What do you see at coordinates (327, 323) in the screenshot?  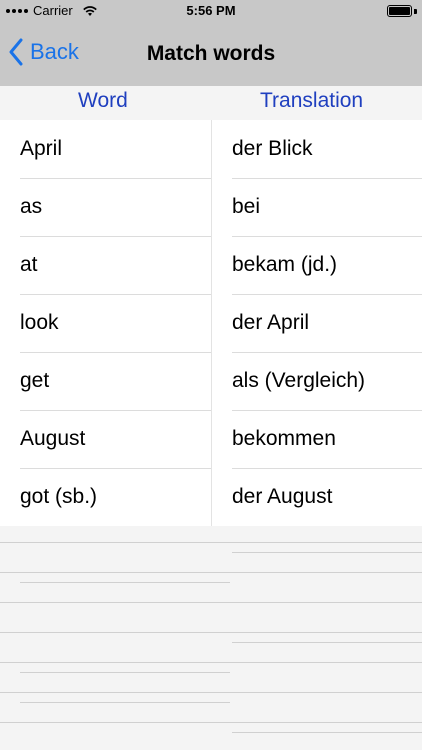 I see `translation-cell: der April` at bounding box center [327, 323].